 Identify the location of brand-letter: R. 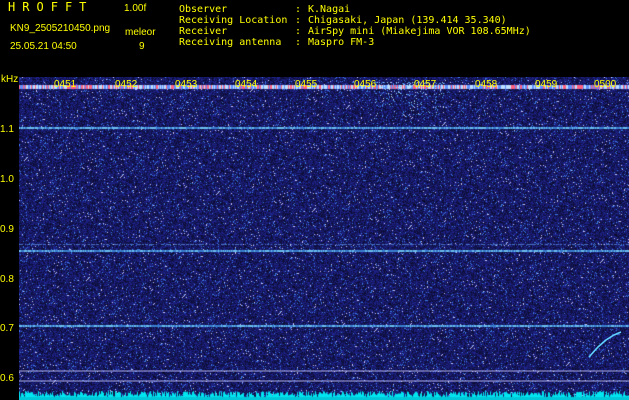
(29, 7).